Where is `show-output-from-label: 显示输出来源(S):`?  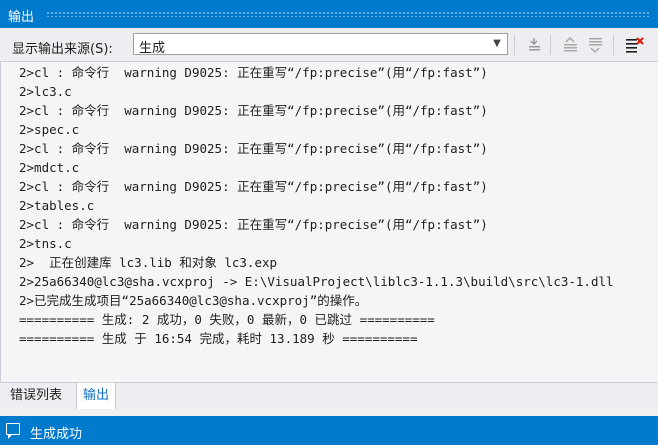 show-output-from-label: 显示输出来源(S): is located at coordinates (62, 49).